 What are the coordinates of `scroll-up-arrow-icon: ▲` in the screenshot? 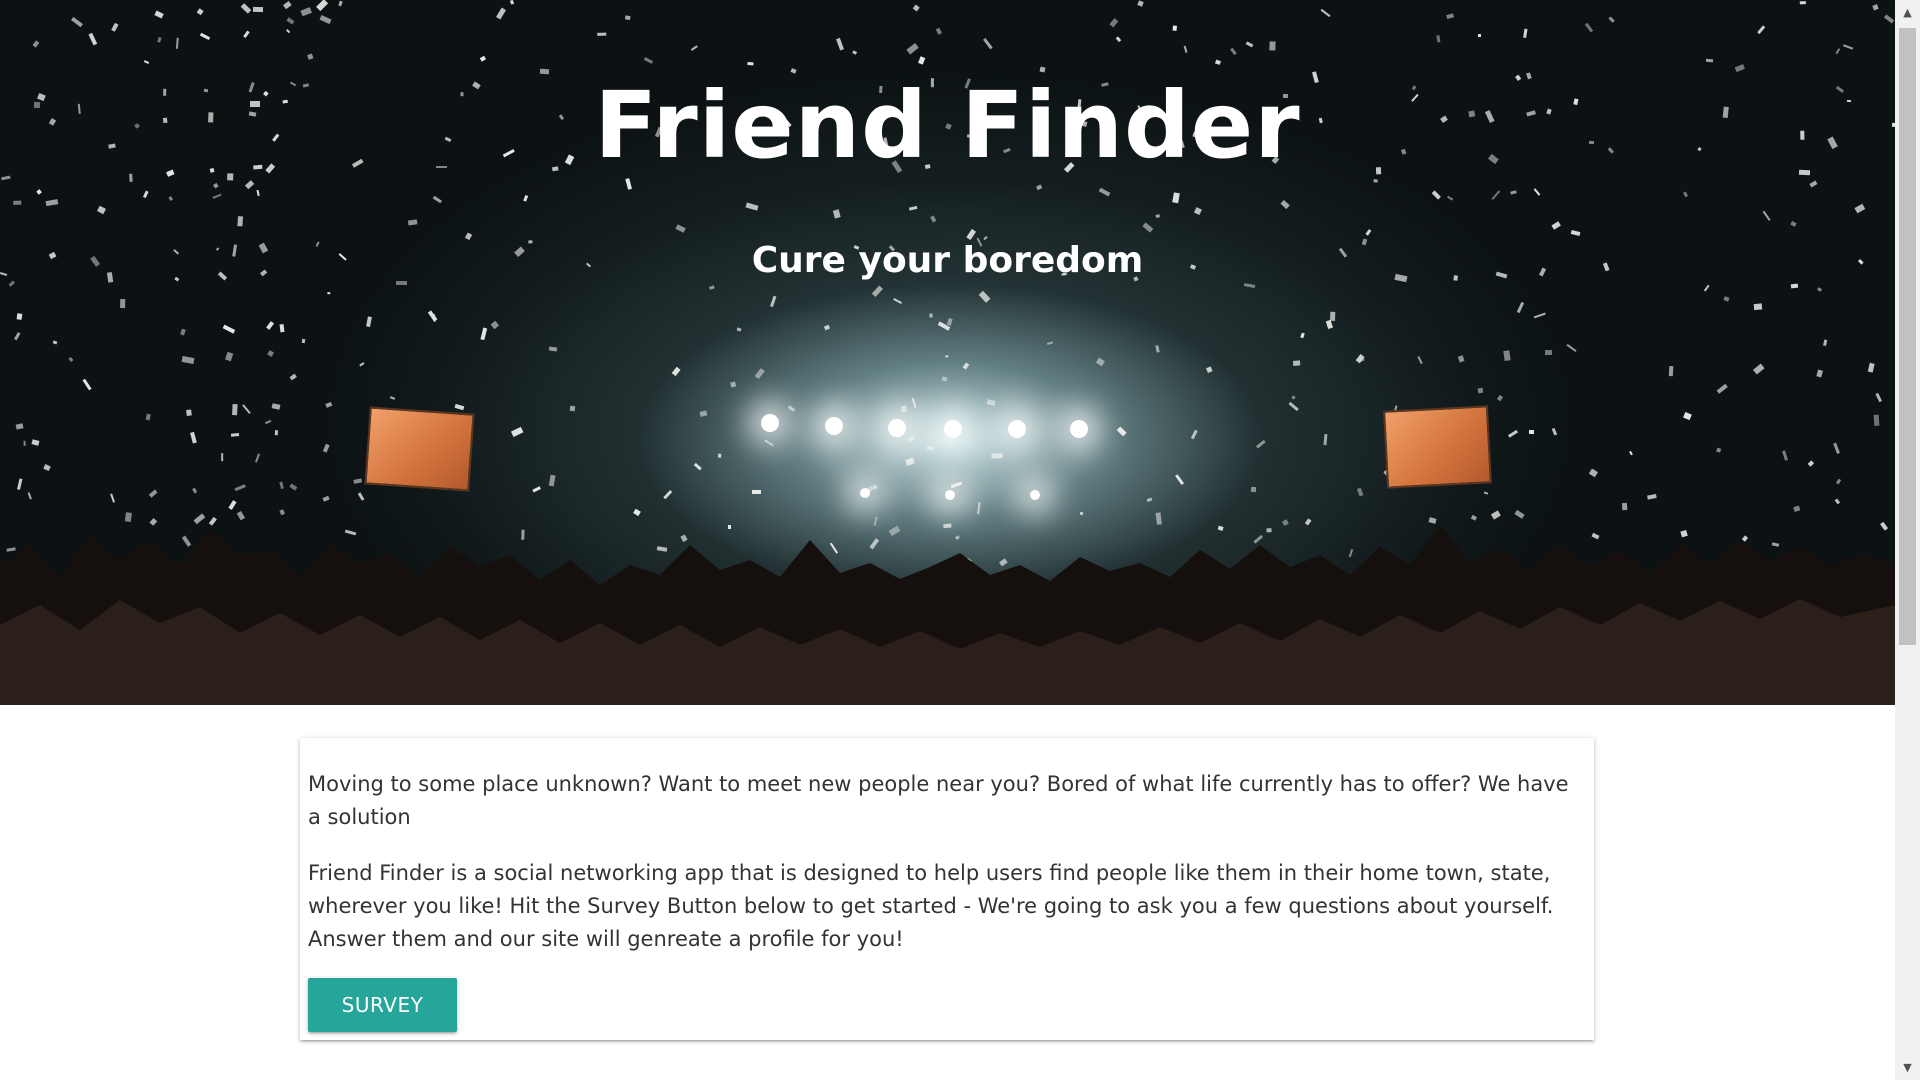 It's located at (1907, 12).